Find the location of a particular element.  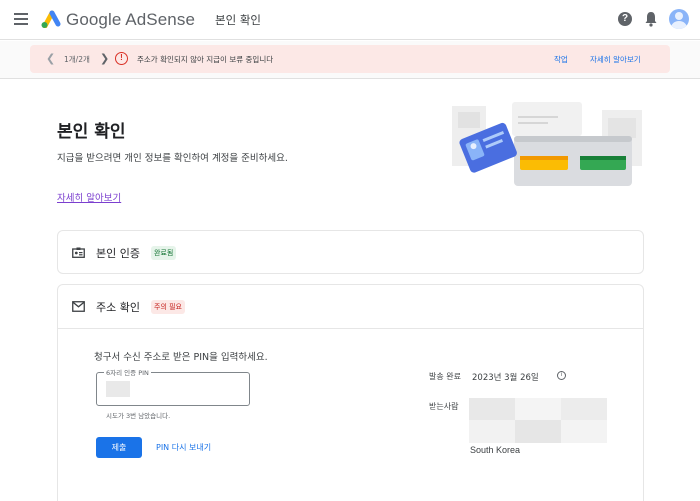

mail-icon is located at coordinates (78, 306).